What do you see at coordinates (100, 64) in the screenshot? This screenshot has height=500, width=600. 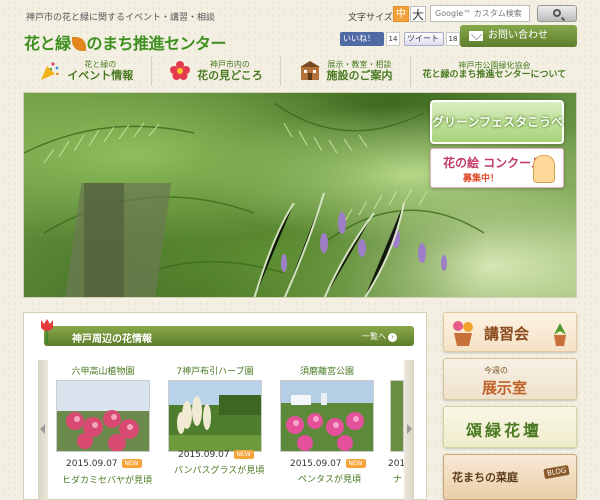 I see `nav-events-small: 花と緑の` at bounding box center [100, 64].